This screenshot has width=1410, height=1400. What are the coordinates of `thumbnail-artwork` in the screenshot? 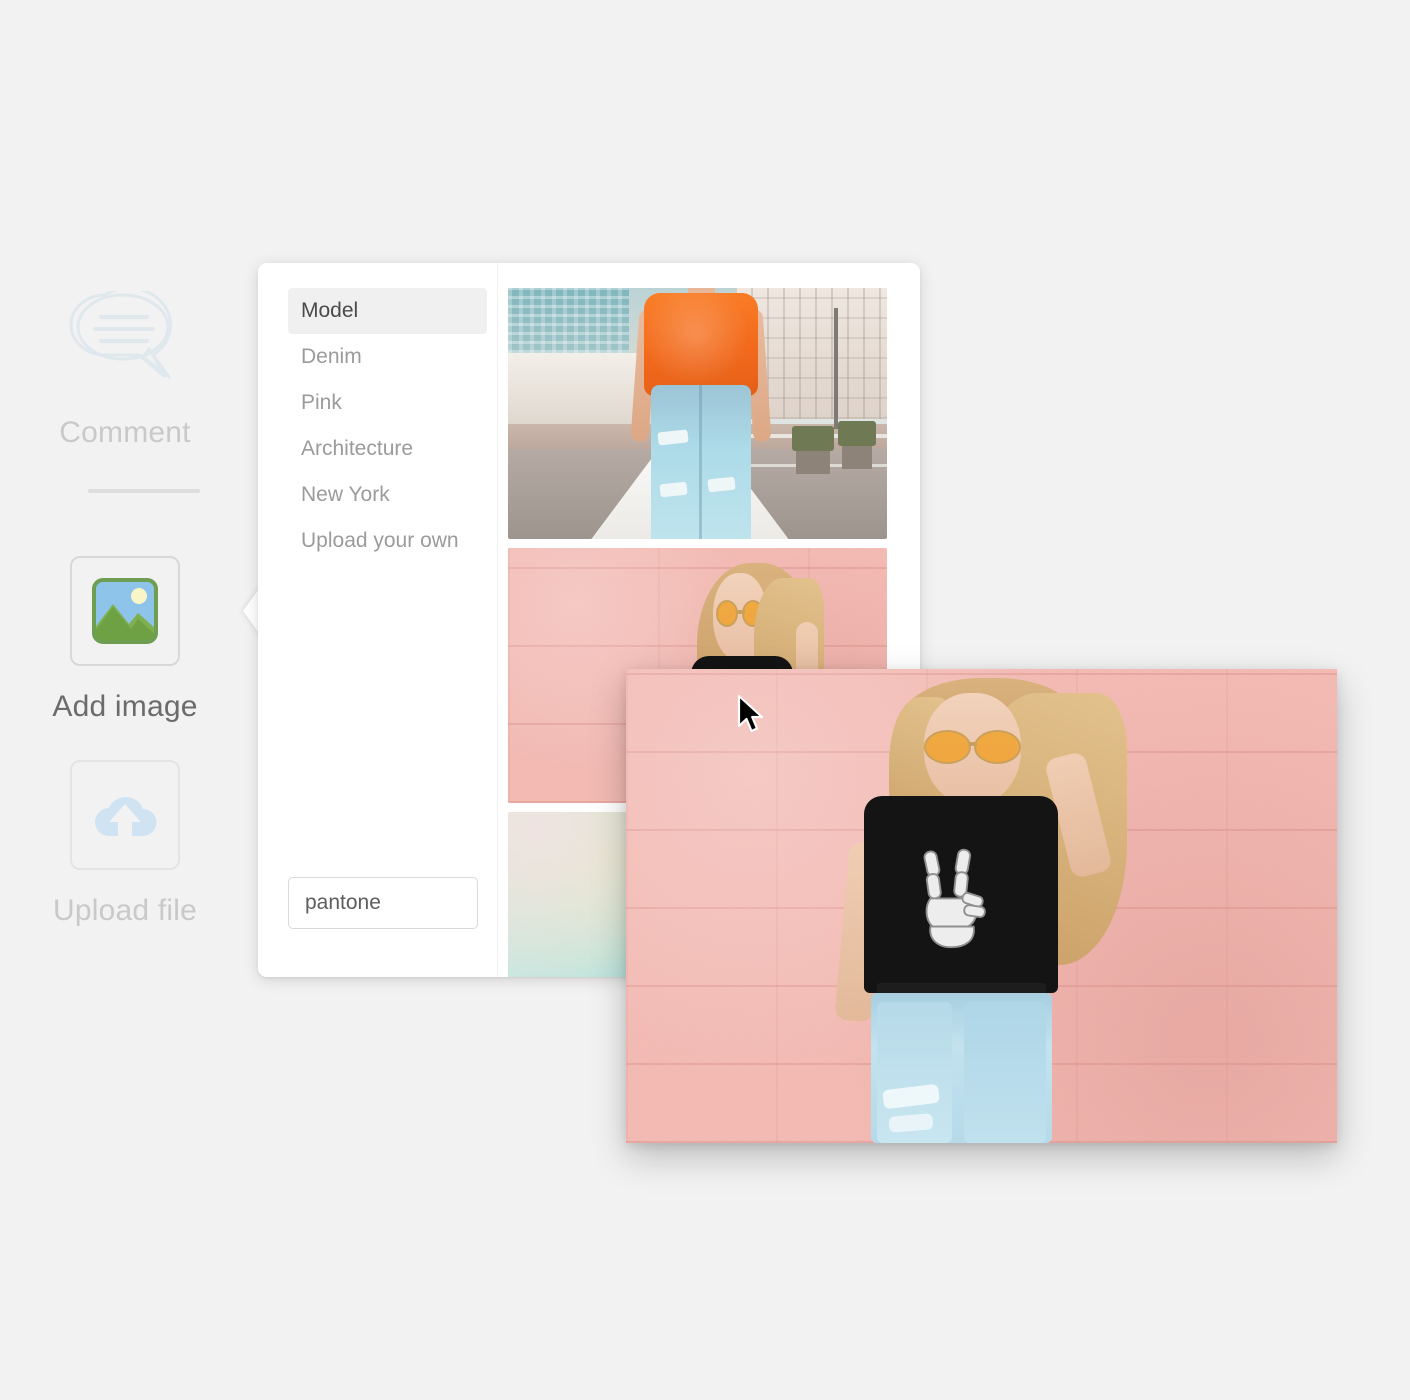 It's located at (697, 413).